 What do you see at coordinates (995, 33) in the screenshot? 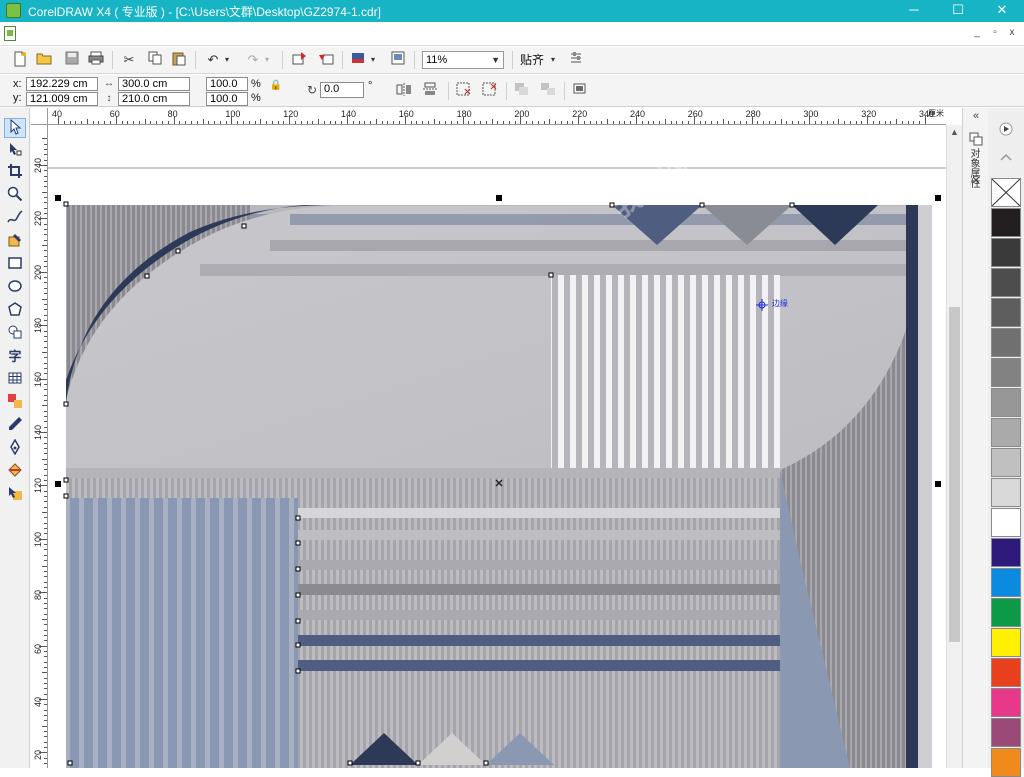
I see `doc-restore-button: ▫` at bounding box center [995, 33].